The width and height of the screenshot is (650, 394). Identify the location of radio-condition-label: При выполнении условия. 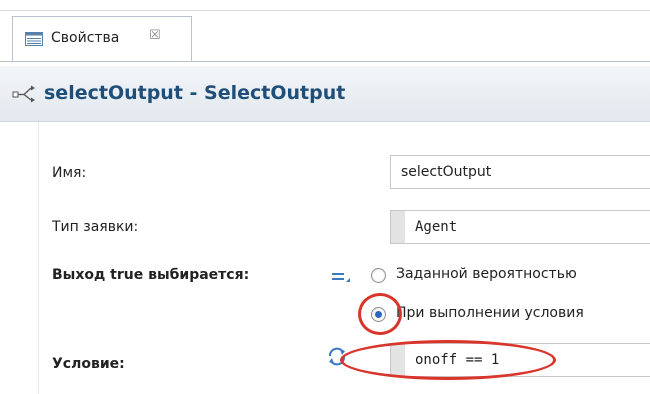
(490, 313).